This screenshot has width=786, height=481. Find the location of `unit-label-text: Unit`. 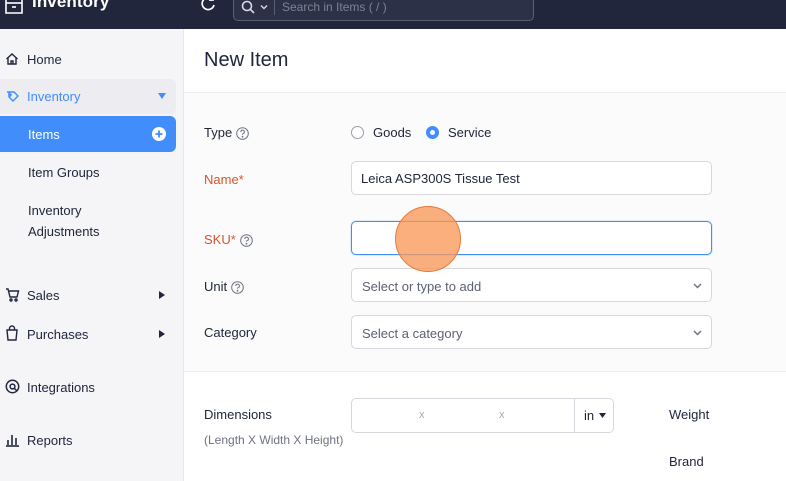

unit-label-text: Unit is located at coordinates (216, 286).